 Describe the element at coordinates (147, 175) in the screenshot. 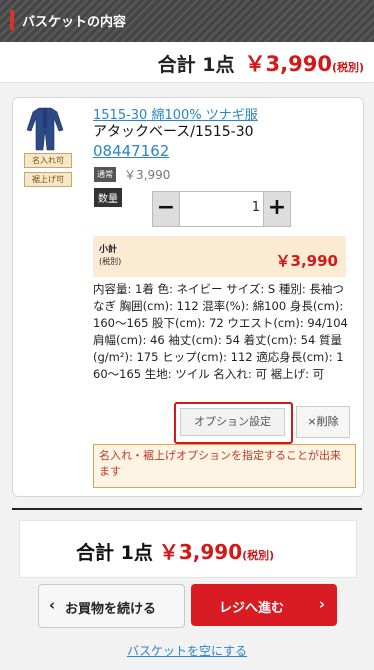

I see `unit-price: ￥3,990` at that location.